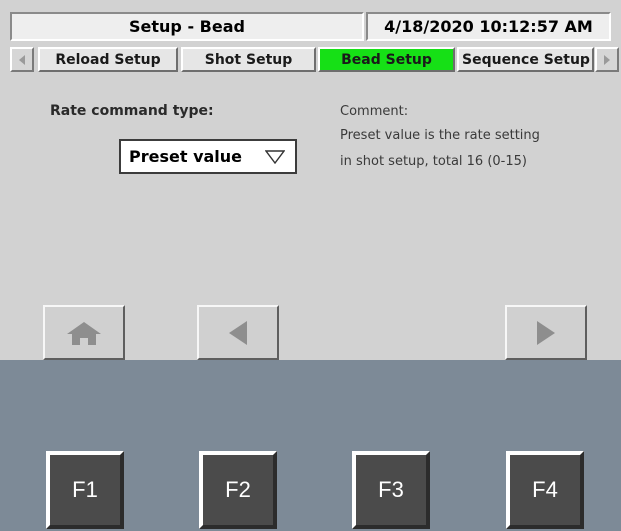  I want to click on tab-scroll-left-button, so click(22, 59).